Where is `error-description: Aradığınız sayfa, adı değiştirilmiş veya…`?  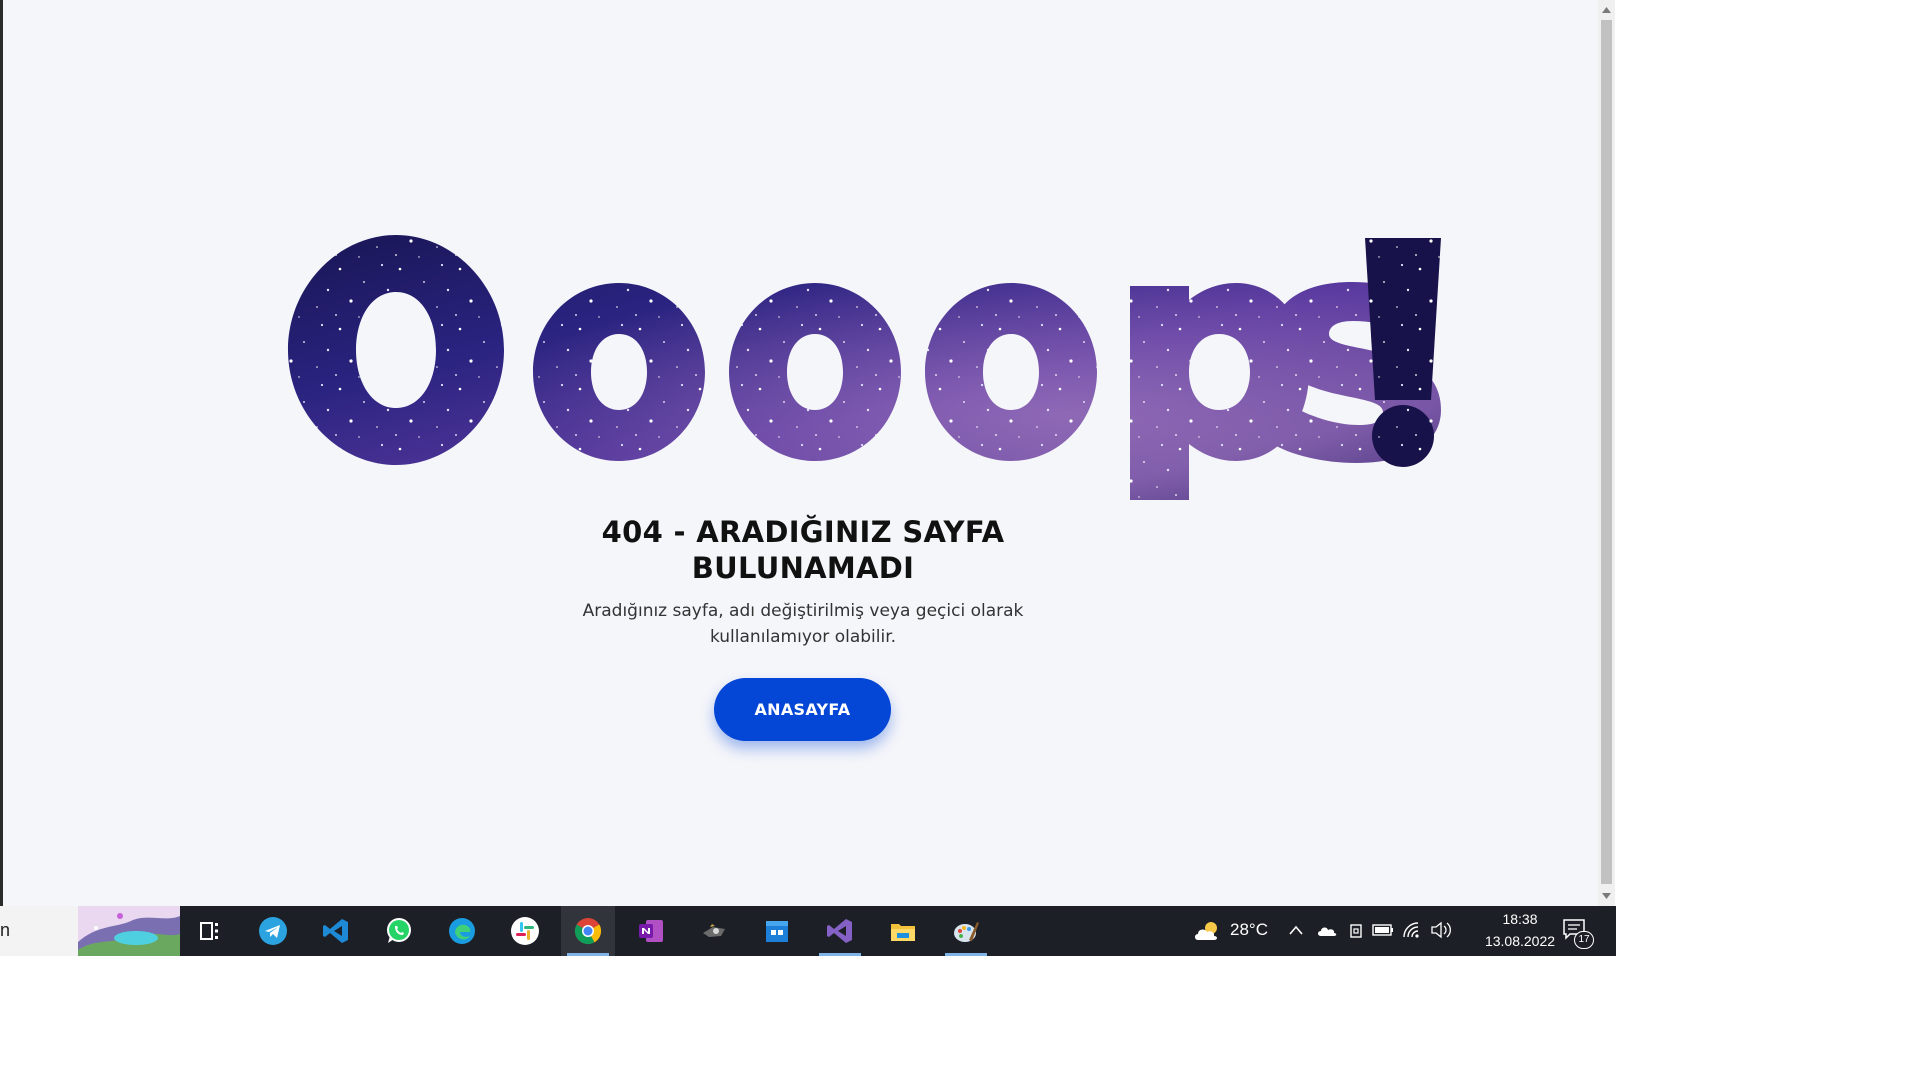 error-description: Aradığınız sayfa, adı değiştirilmiş veya… is located at coordinates (803, 624).